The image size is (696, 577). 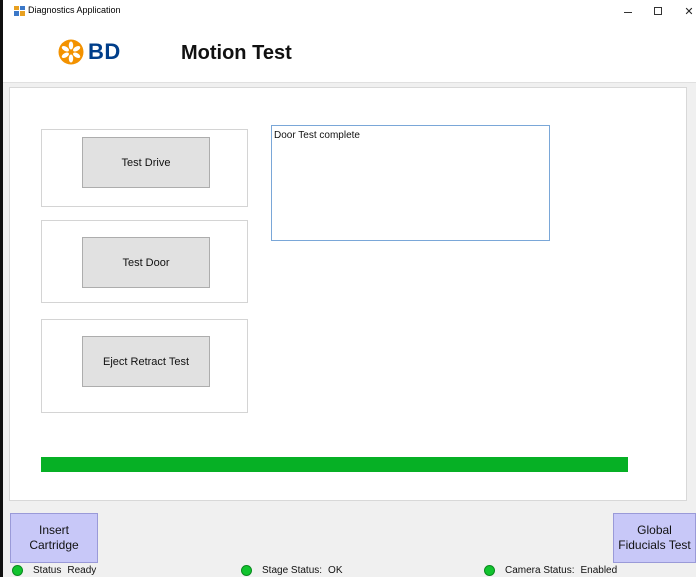 I want to click on test-drive-group: Test Drive, so click(x=144, y=168).